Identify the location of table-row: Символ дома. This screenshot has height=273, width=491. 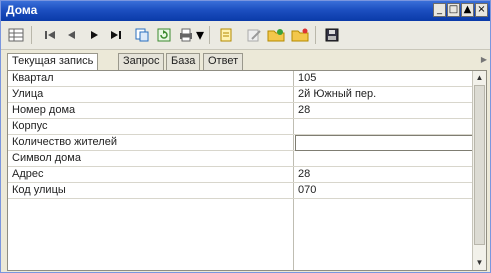
(241, 159).